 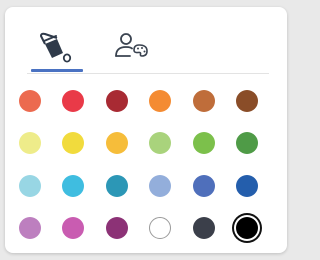 I want to click on user-palette-icon, so click(x=131, y=45).